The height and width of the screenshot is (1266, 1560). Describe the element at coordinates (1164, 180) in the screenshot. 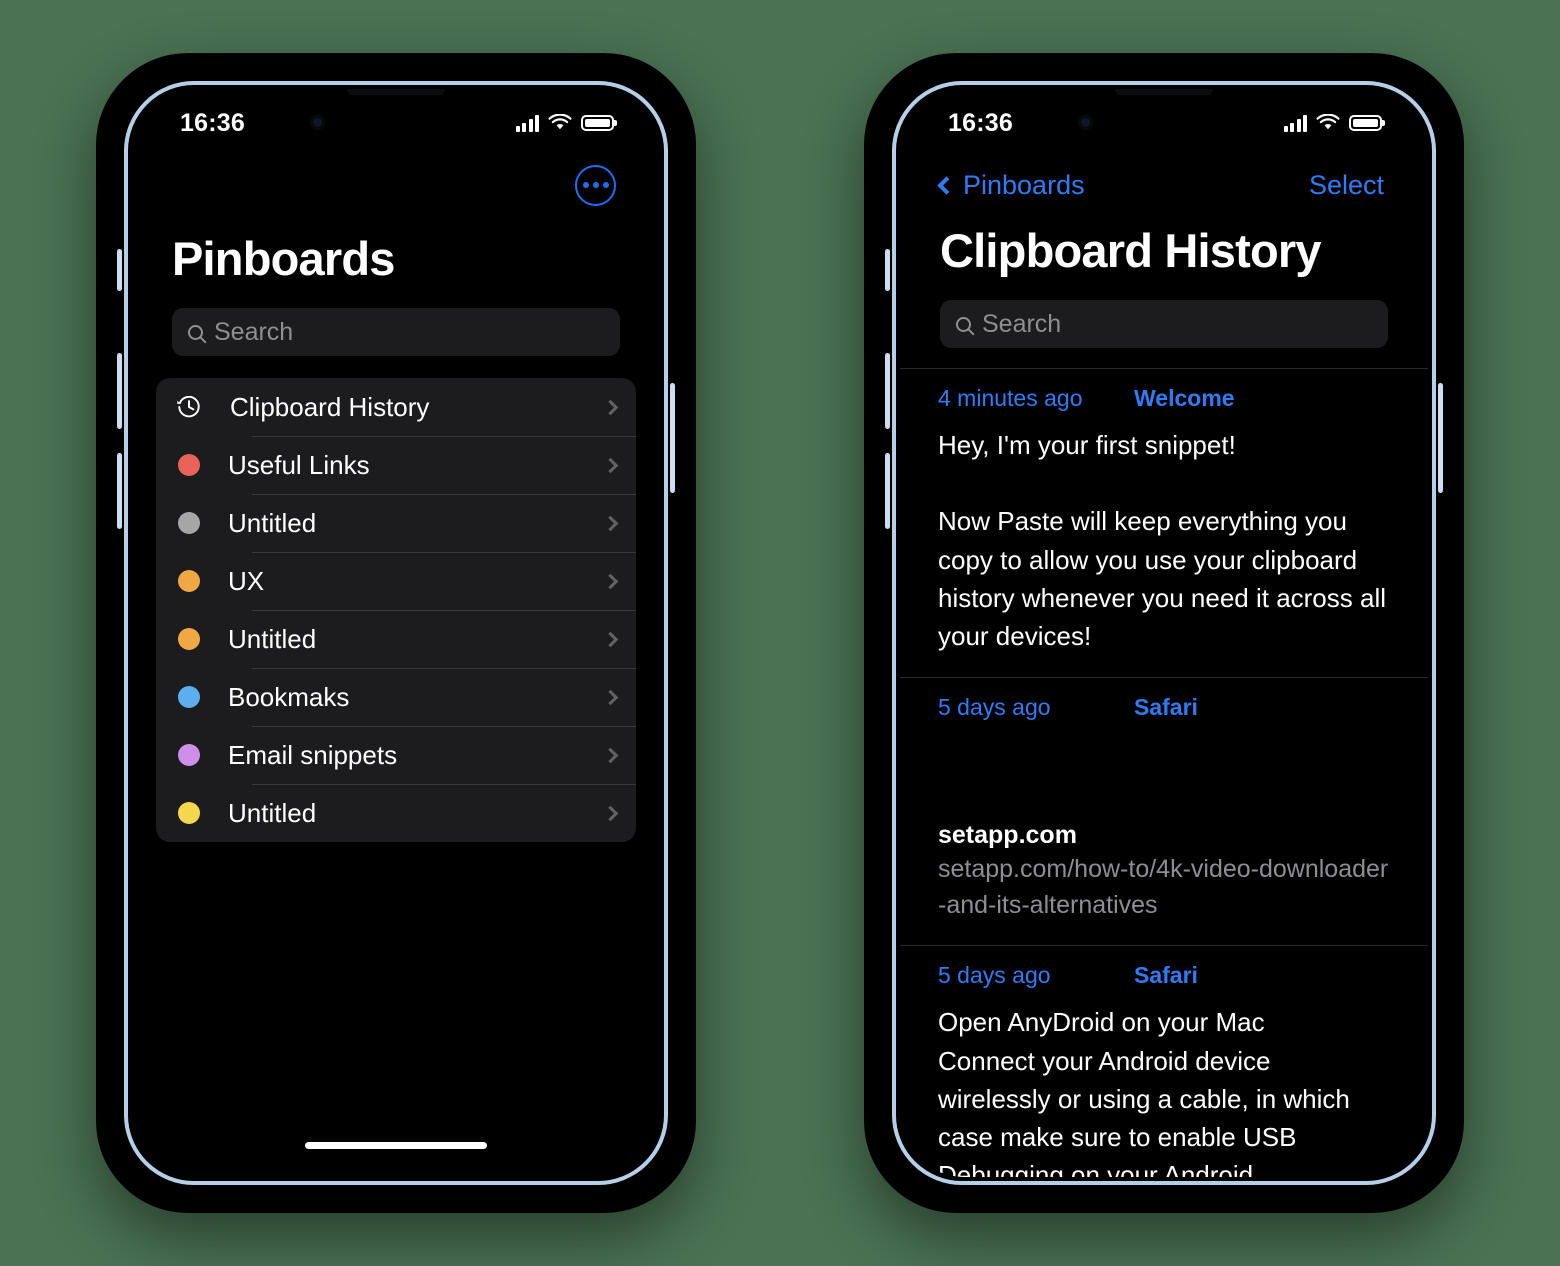

I see `nav-bar: Pinboards Select` at that location.